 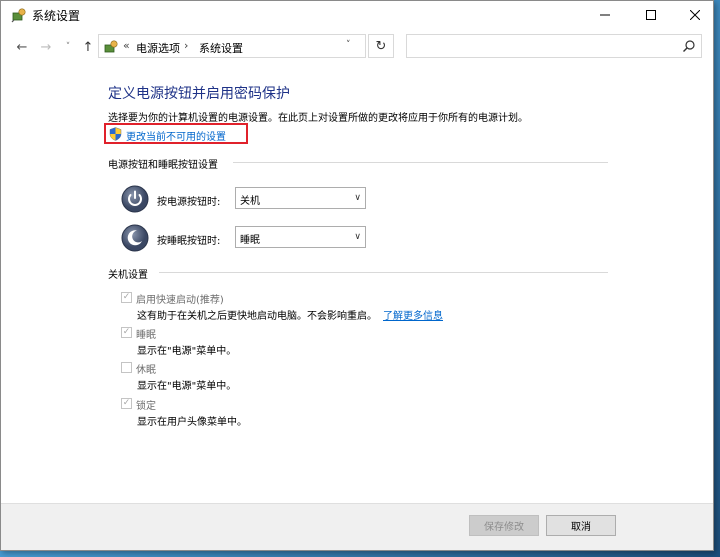 I want to click on sleep-checkbox: ✓, so click(x=126, y=332).